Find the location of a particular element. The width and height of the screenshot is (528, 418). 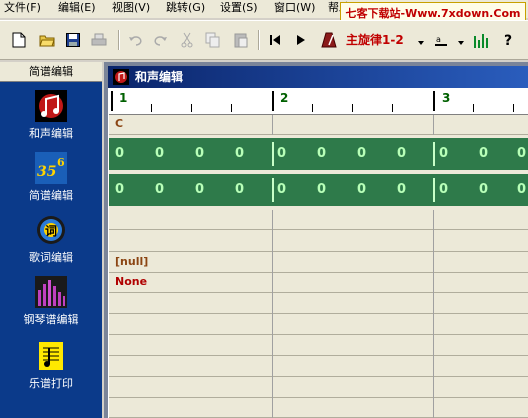

measure-number: 3 is located at coordinates (446, 98).